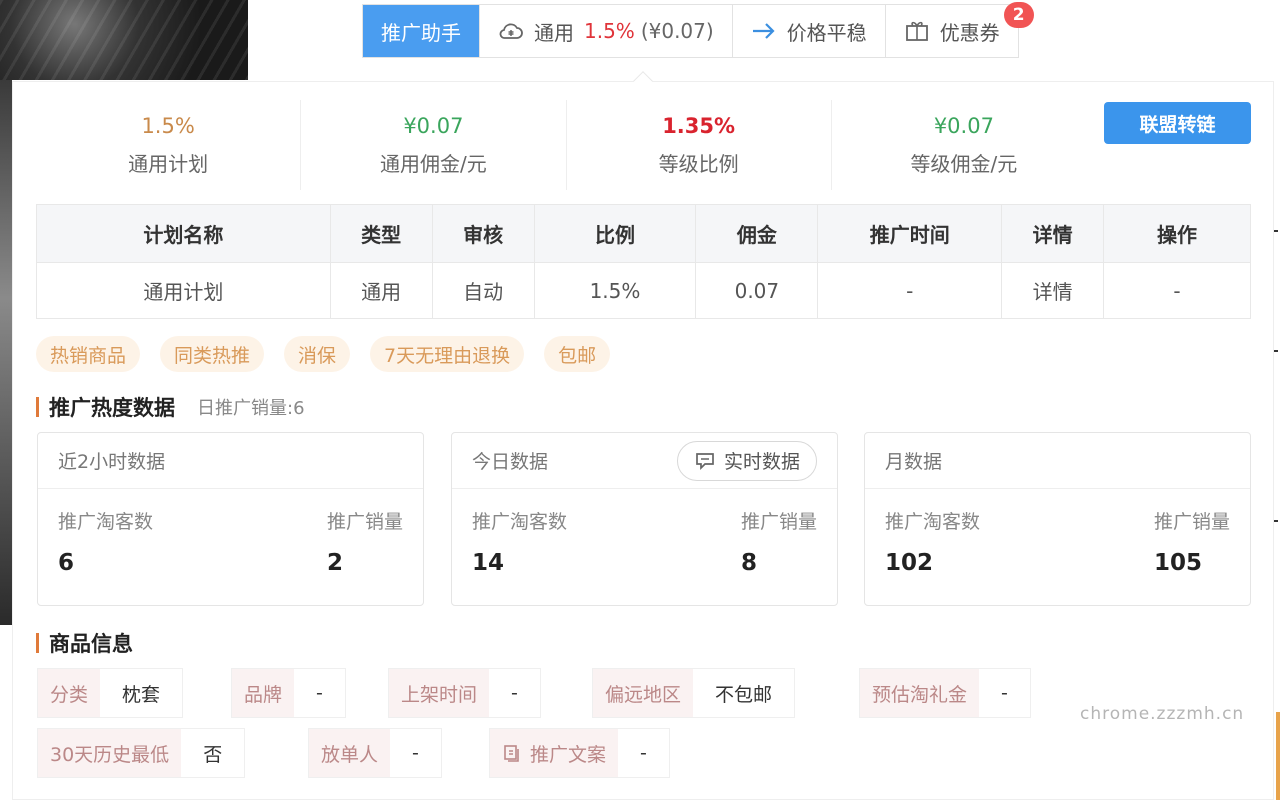 The height and width of the screenshot is (800, 1280). I want to click on card-value: 8, so click(748, 563).